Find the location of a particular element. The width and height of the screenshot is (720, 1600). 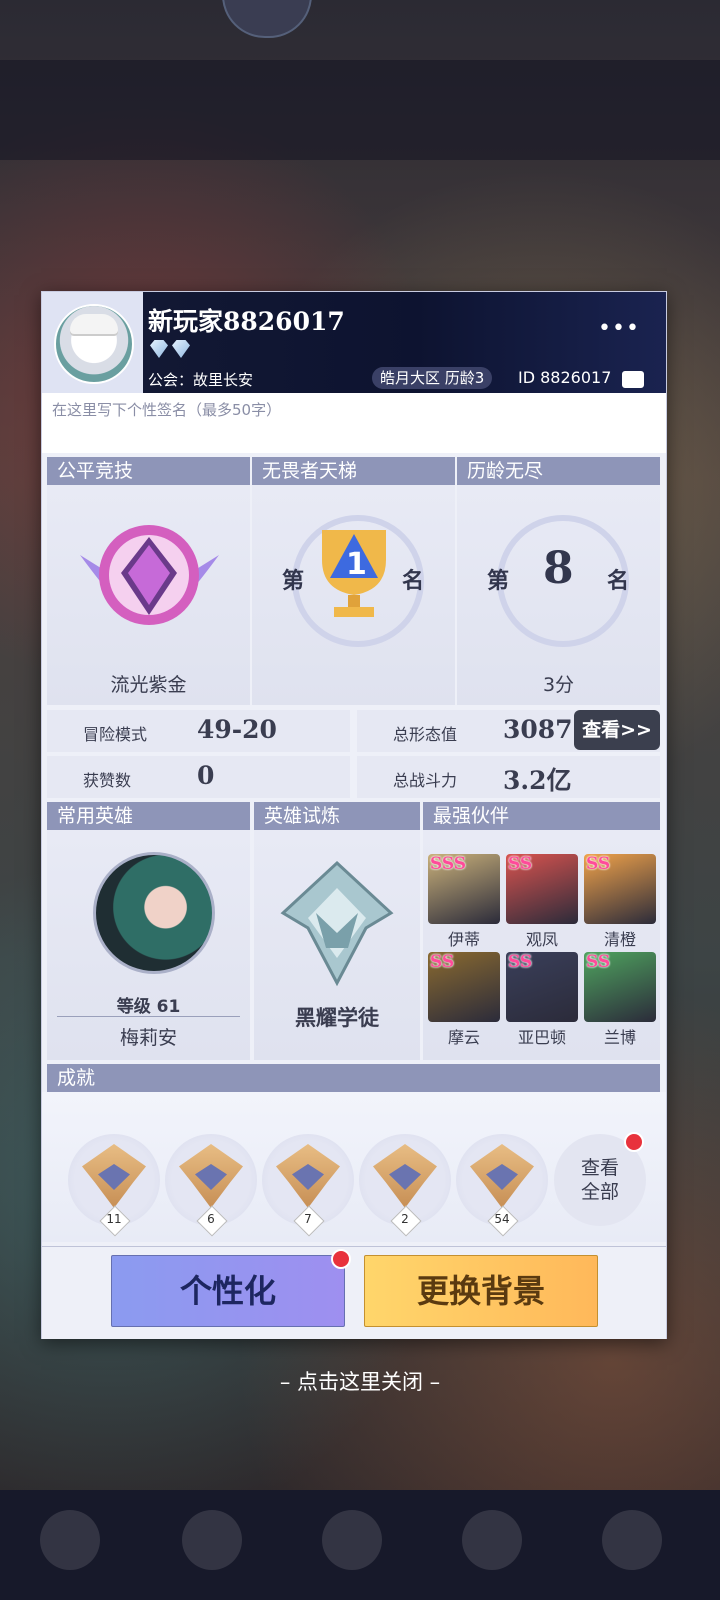

stat-value: 0 is located at coordinates (206, 775).